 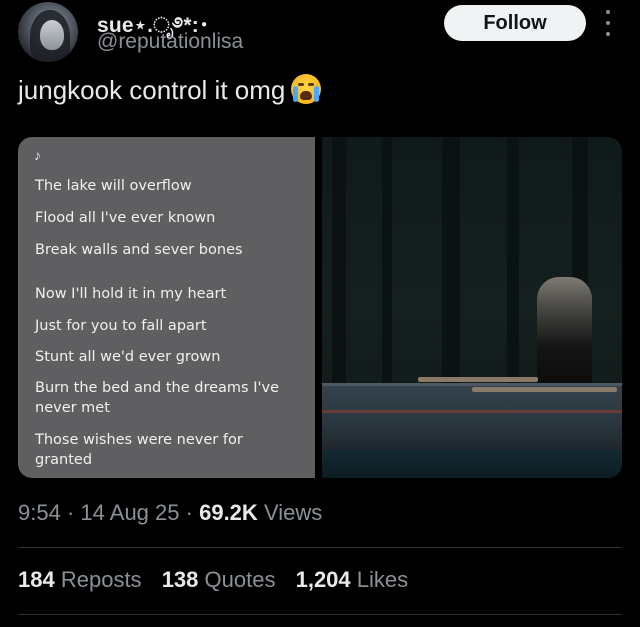 What do you see at coordinates (39, 512) in the screenshot?
I see `tweet-time: 9:54` at bounding box center [39, 512].